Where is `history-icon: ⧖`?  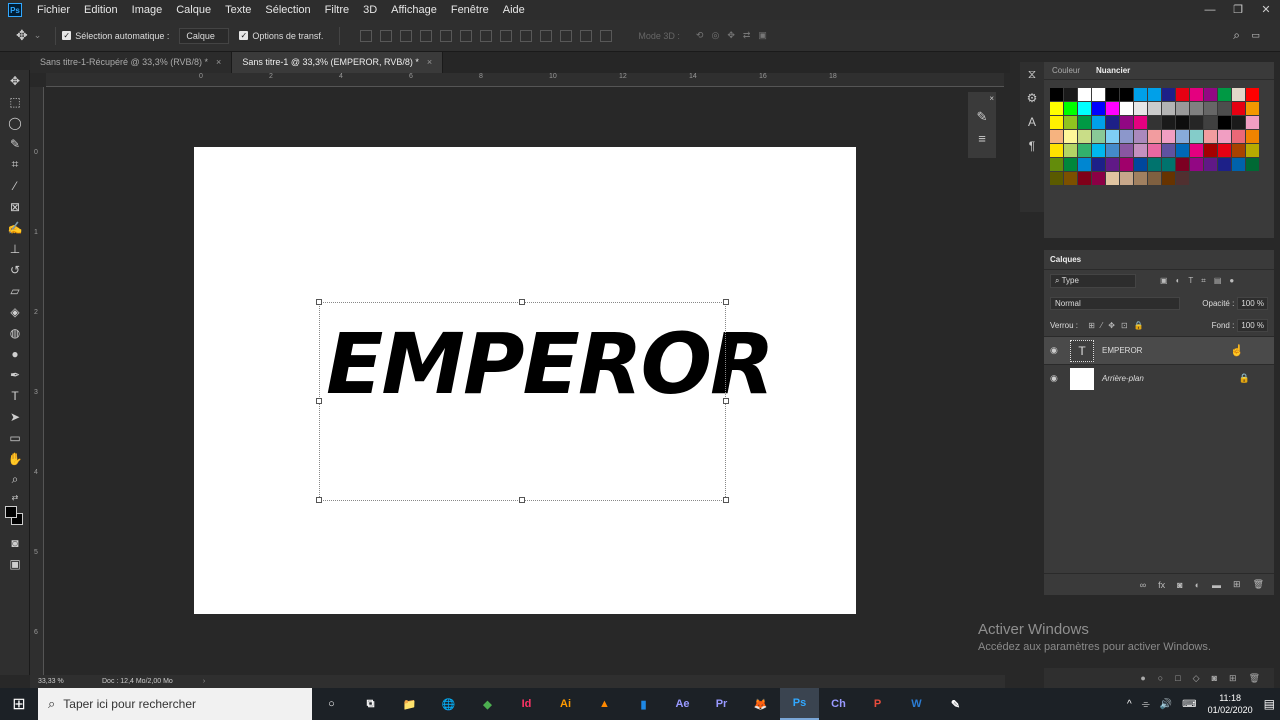 history-icon: ⧖ is located at coordinates (1032, 74).